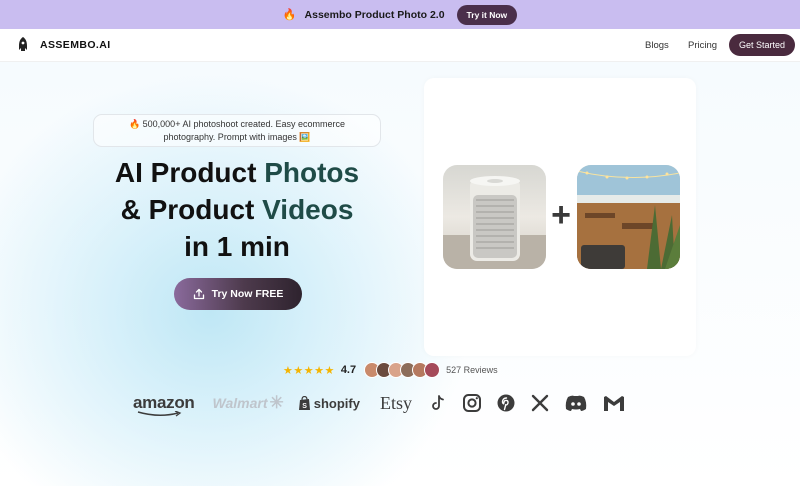 The width and height of the screenshot is (800, 486). Describe the element at coordinates (304, 406) in the screenshot. I see `svg-text: S` at that location.